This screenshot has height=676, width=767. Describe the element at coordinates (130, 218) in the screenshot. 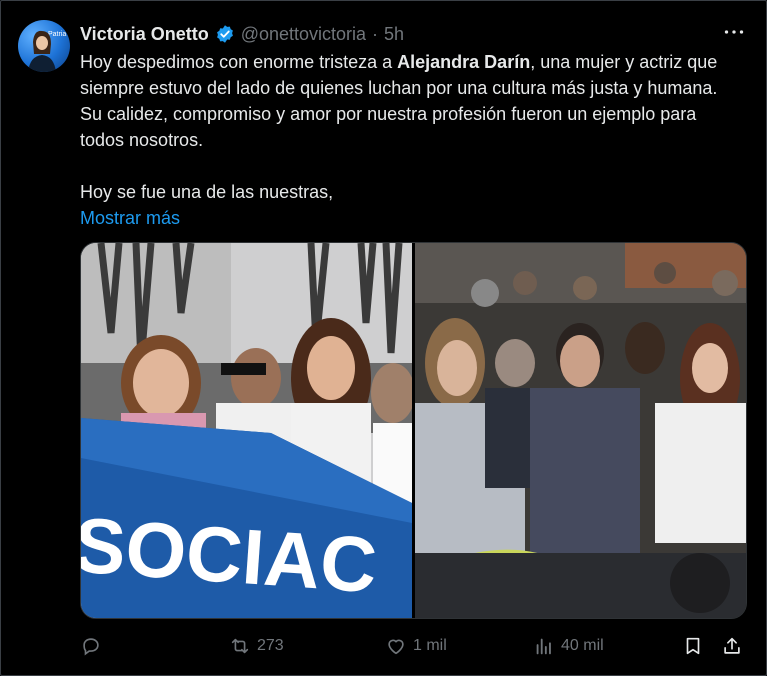

I see `show-more-link: Mostrar más` at that location.